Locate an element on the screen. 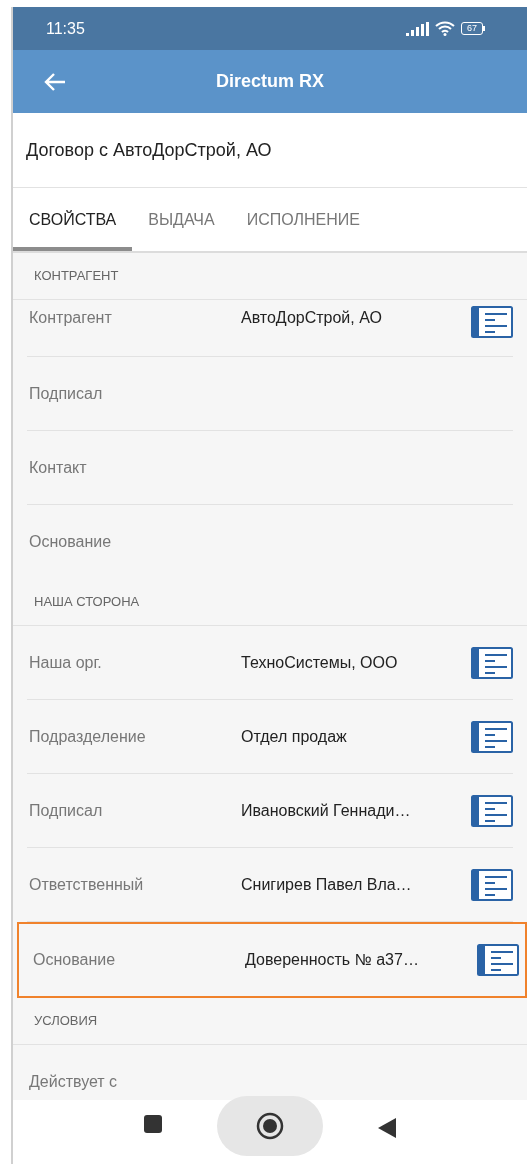 The image size is (527, 1164). battery-icon: 67 is located at coordinates (473, 28).